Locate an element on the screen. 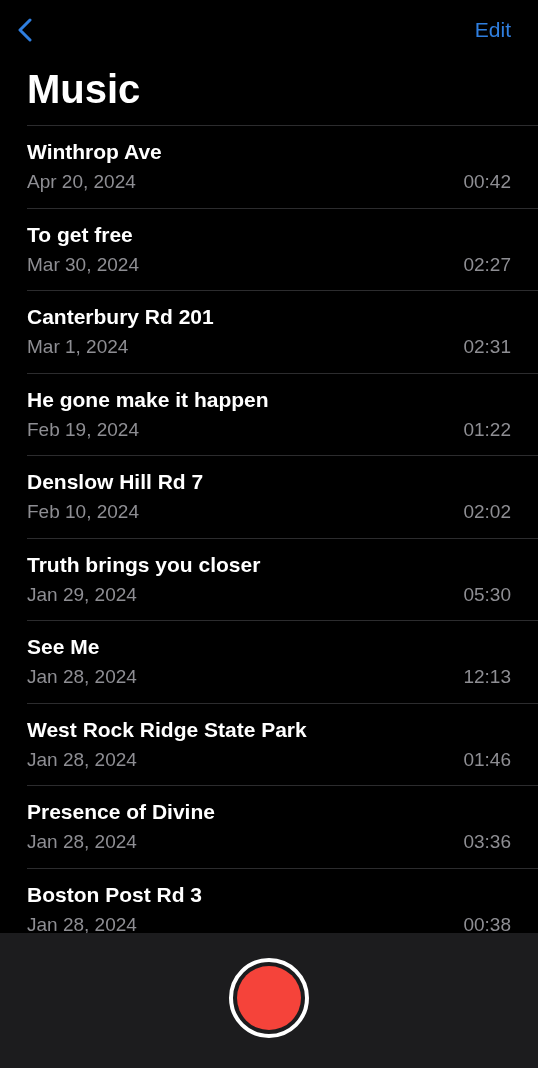 This screenshot has width=538, height=1068. recording-duration: 05:30 is located at coordinates (487, 594).